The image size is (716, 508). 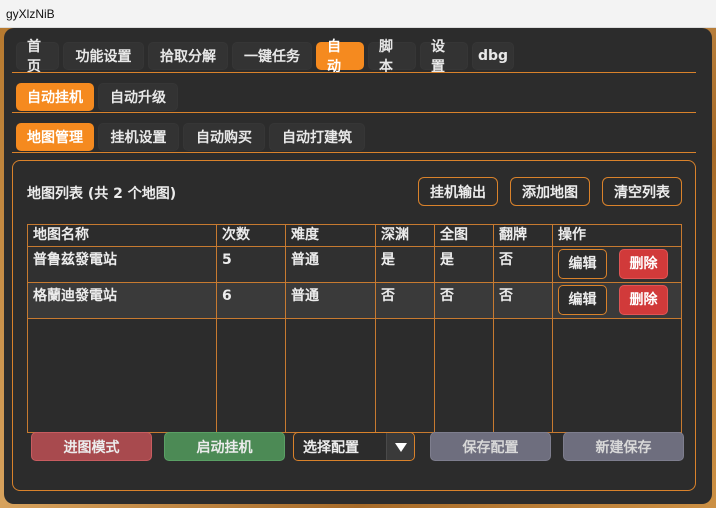 I want to click on tab-settings: 设置, so click(x=444, y=57).